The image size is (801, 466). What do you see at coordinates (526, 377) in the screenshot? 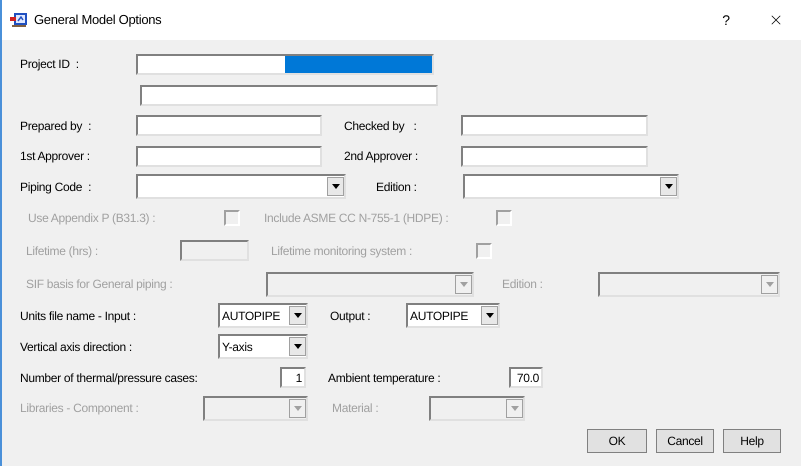
I see `number-field: 70.0` at bounding box center [526, 377].